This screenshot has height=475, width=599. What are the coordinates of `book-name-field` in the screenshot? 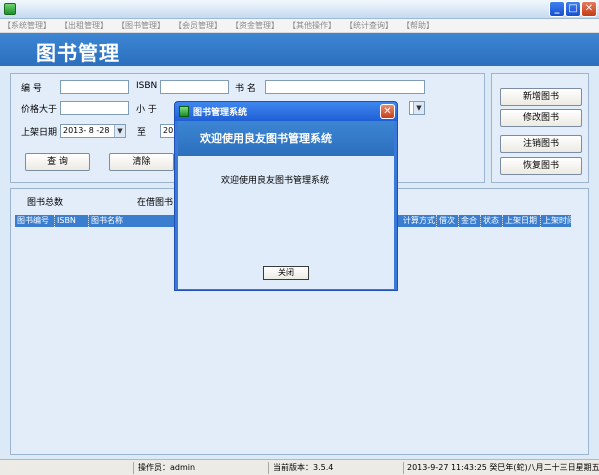 It's located at (345, 87).